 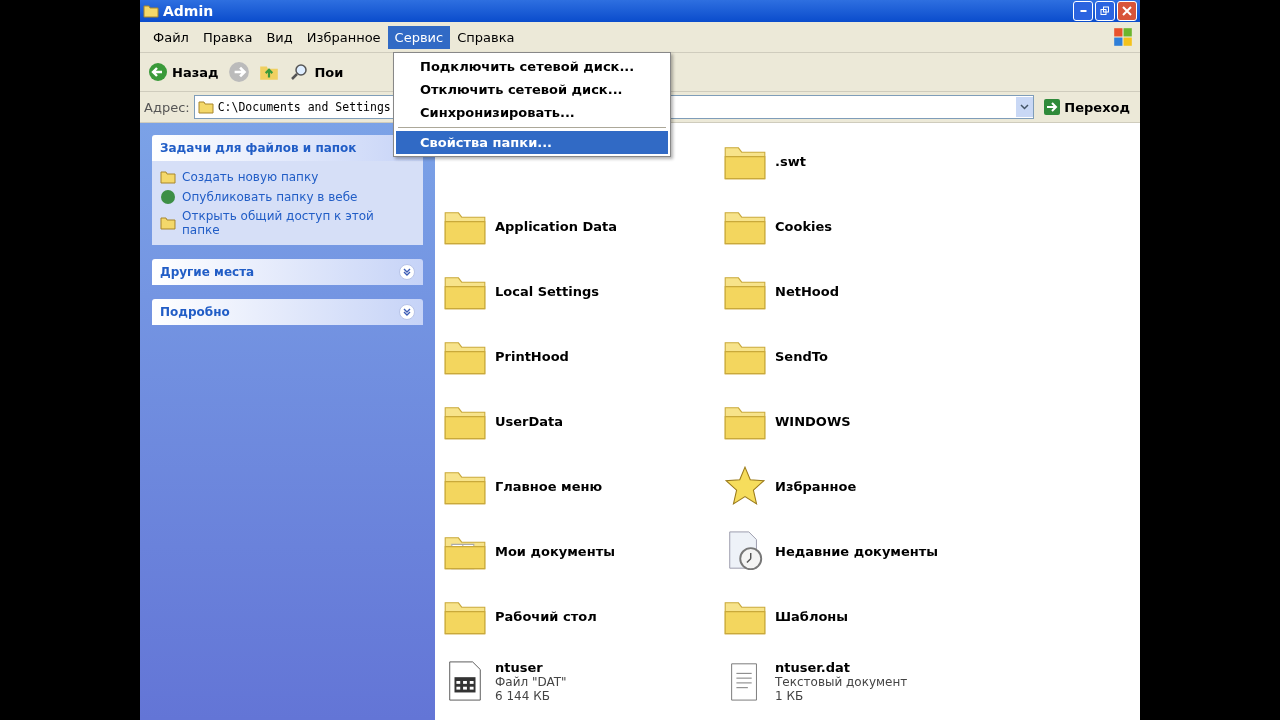 What do you see at coordinates (790, 695) in the screenshot?
I see `file-detail: 1 КБ` at bounding box center [790, 695].